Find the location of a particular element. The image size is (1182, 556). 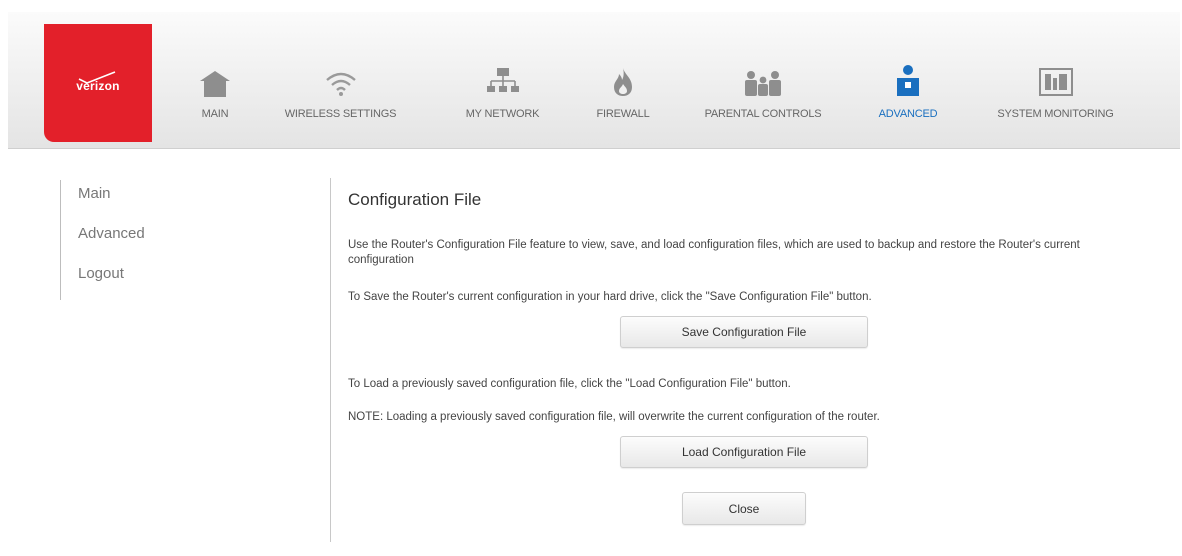

person-icon is located at coordinates (908, 80).